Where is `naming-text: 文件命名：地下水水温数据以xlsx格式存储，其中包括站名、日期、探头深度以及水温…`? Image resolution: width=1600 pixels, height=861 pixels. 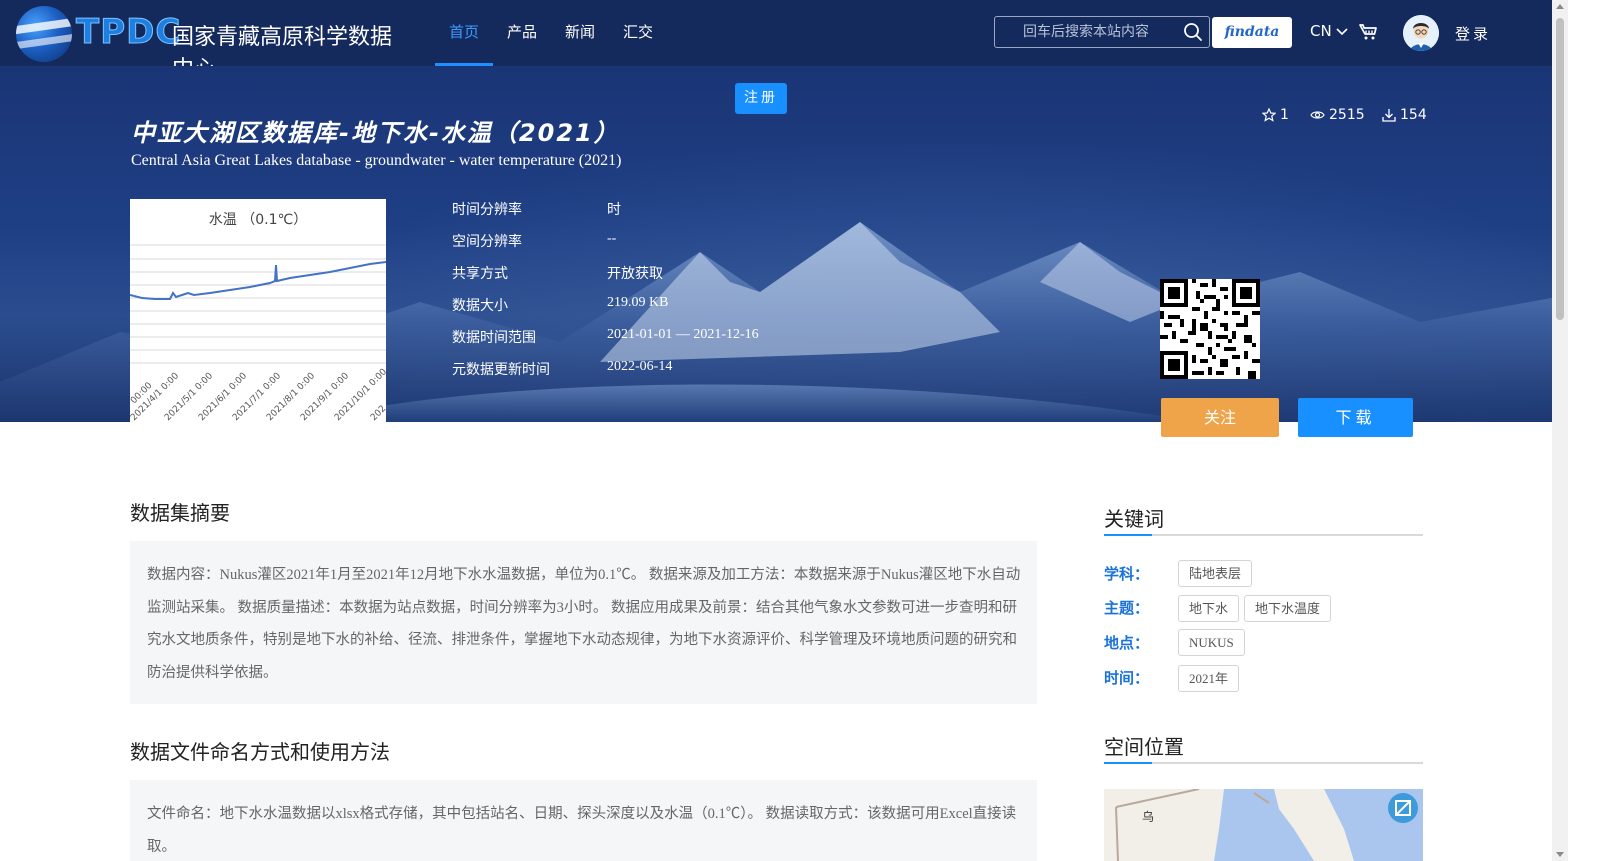
naming-text: 文件命名：地下水水温数据以xlsx格式存储，其中包括站名、日期、探头深度以及水温… is located at coordinates (583, 820).